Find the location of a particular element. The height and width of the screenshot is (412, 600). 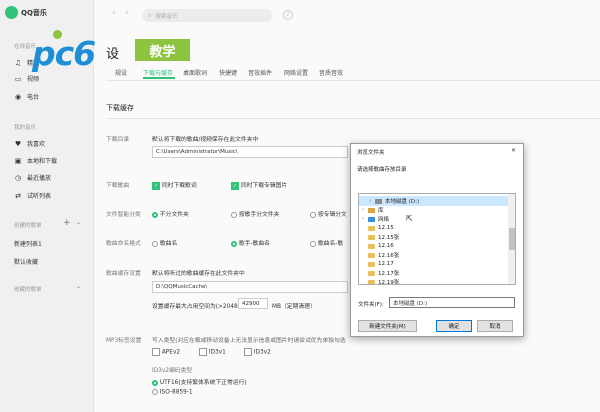

tree-scrollbar is located at coordinates (511, 239).